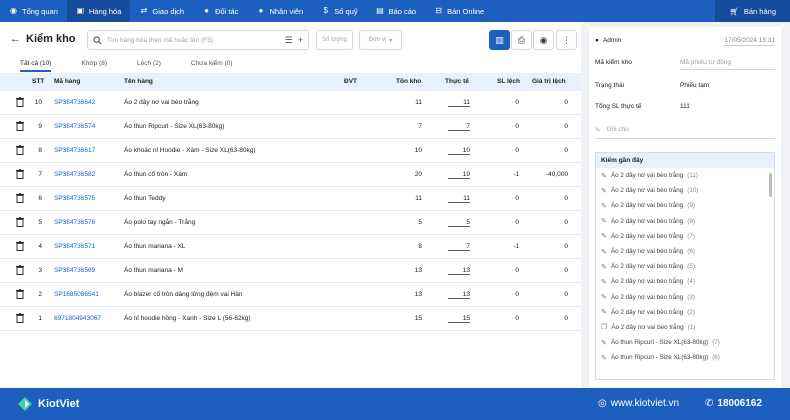  I want to click on code-field: Mã phiếu tự động, so click(727, 64).